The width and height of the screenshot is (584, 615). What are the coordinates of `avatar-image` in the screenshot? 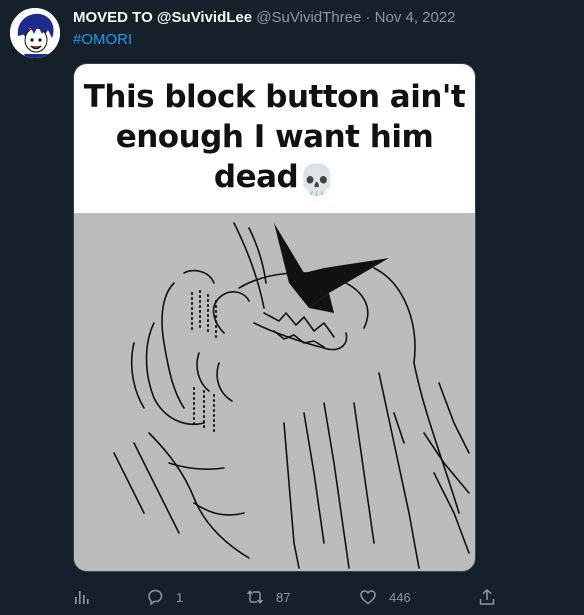 It's located at (35, 33).